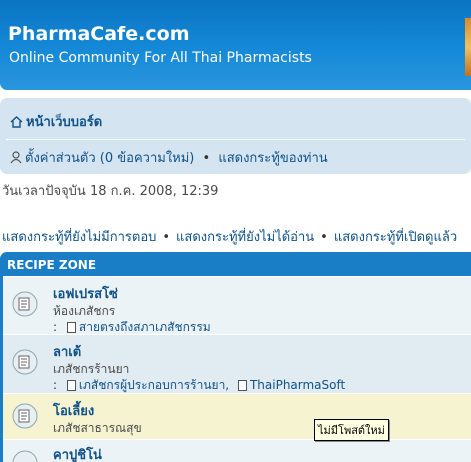  I want to click on forum-name: คาปูชิโน่, so click(77, 453).